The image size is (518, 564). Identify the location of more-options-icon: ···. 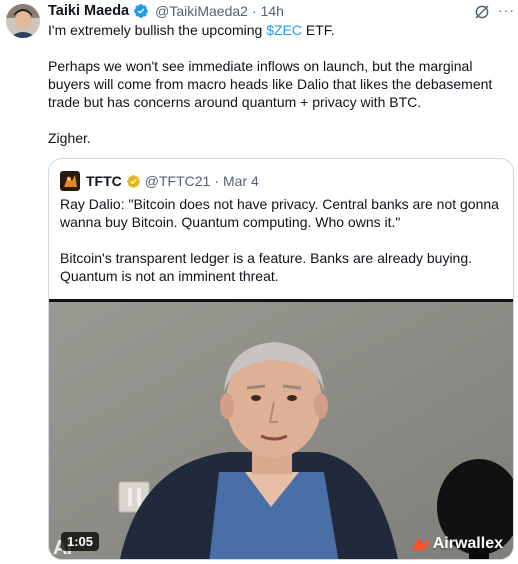
(506, 10).